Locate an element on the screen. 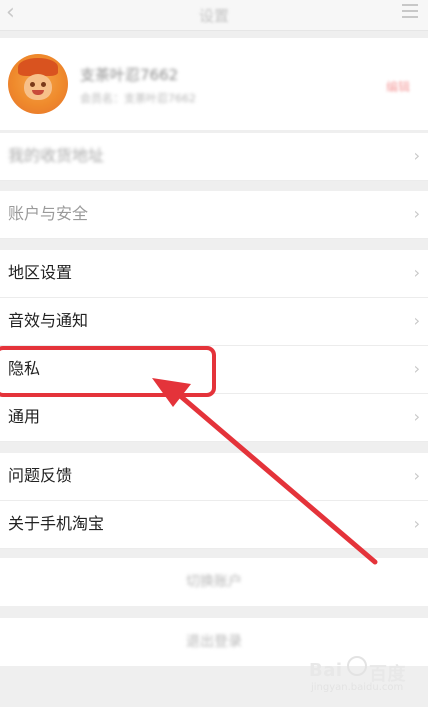 This screenshot has width=428, height=707. watermark-site: jingyan.baidu.com is located at coordinates (357, 687).